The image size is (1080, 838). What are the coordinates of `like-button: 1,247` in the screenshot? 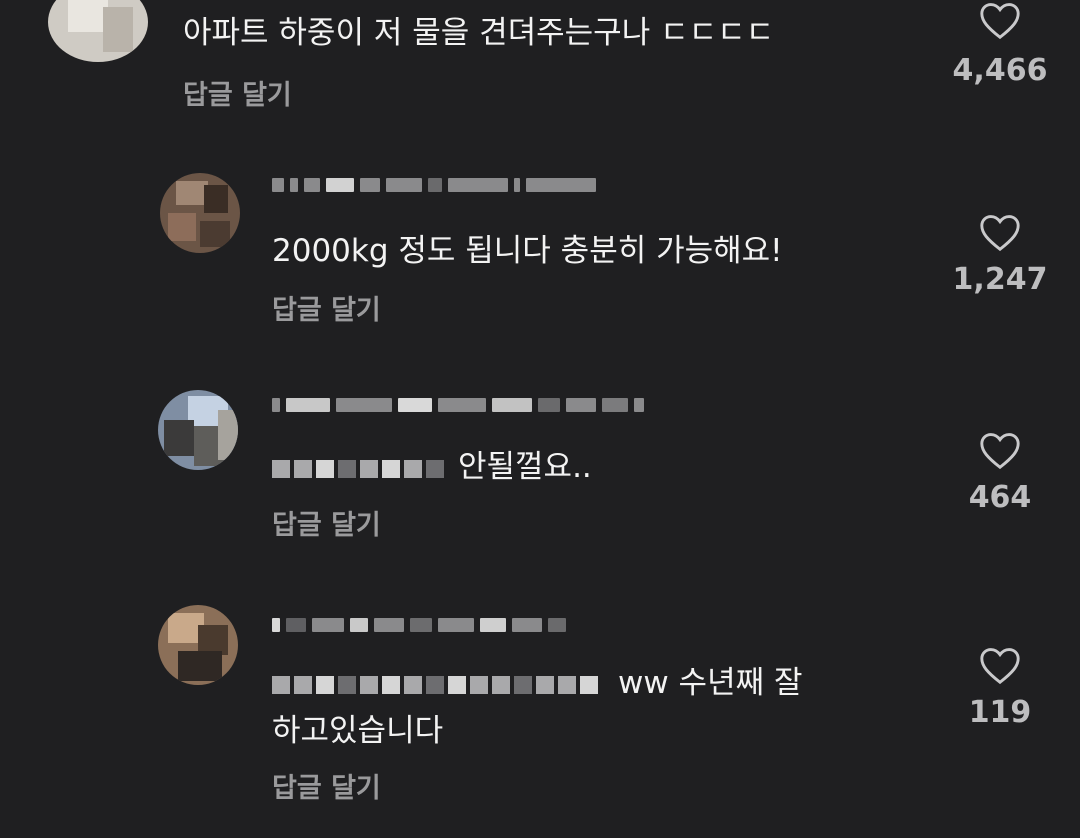 It's located at (1000, 254).